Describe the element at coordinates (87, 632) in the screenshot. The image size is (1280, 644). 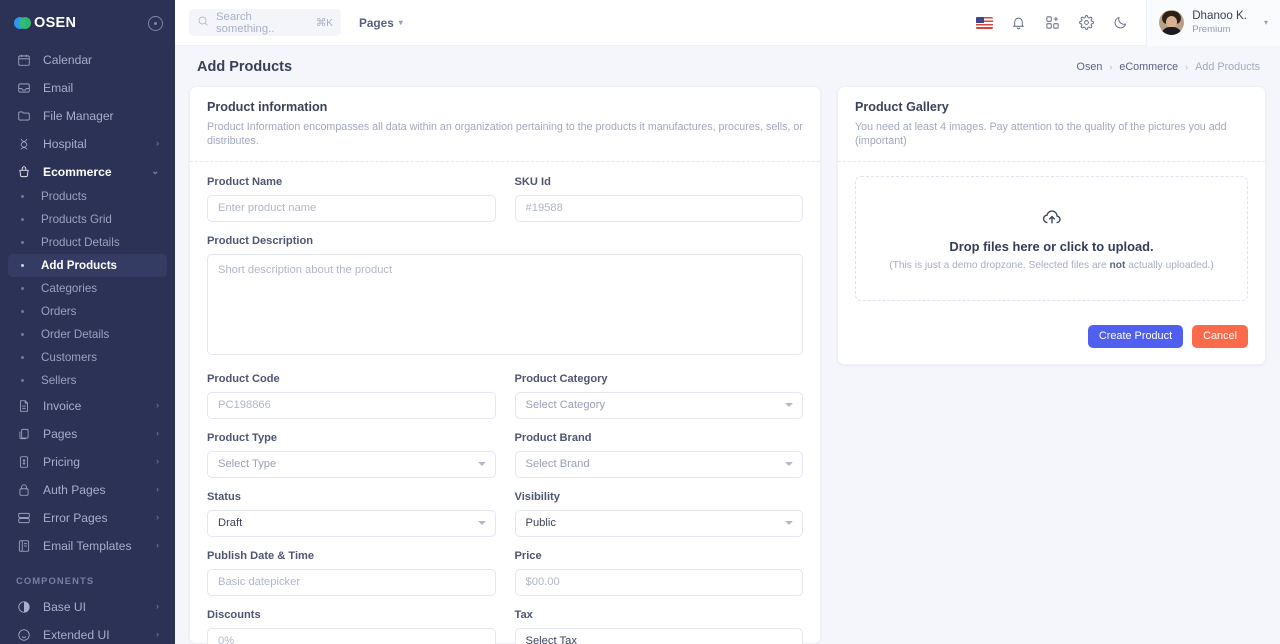
I see `sidebar-item-extended-ui: Extended UI ›` at that location.